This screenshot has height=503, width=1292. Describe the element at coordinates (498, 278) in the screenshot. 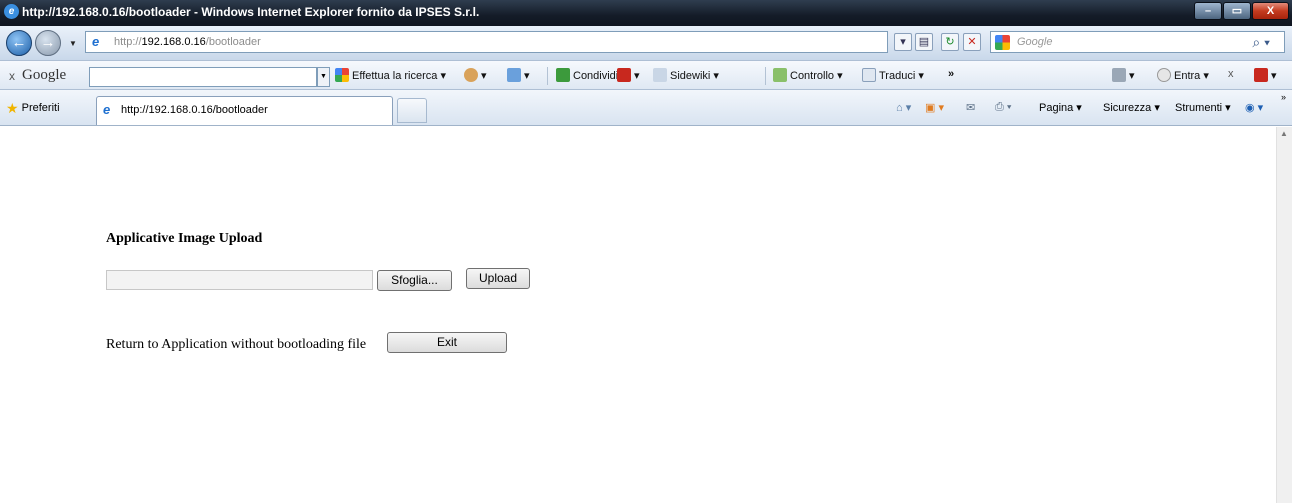

I see `upload-button: Upload` at that location.